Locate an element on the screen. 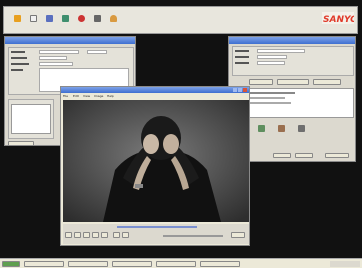  maximize-icon is located at coordinates (240, 90).